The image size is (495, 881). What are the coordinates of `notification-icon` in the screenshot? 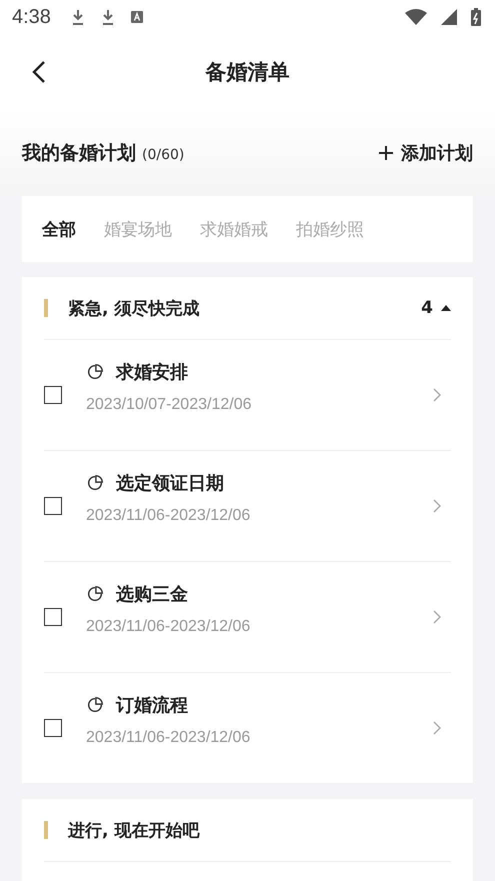 It's located at (136, 17).